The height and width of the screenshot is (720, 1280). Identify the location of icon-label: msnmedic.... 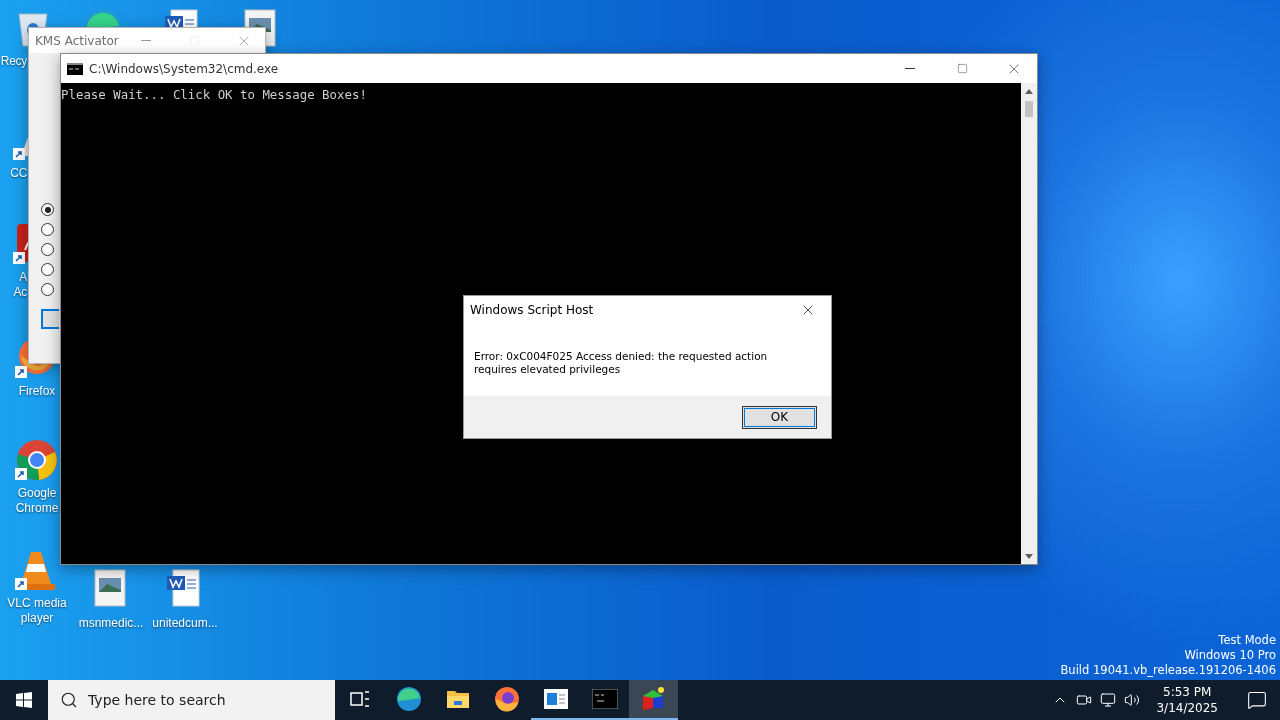
(111, 623).